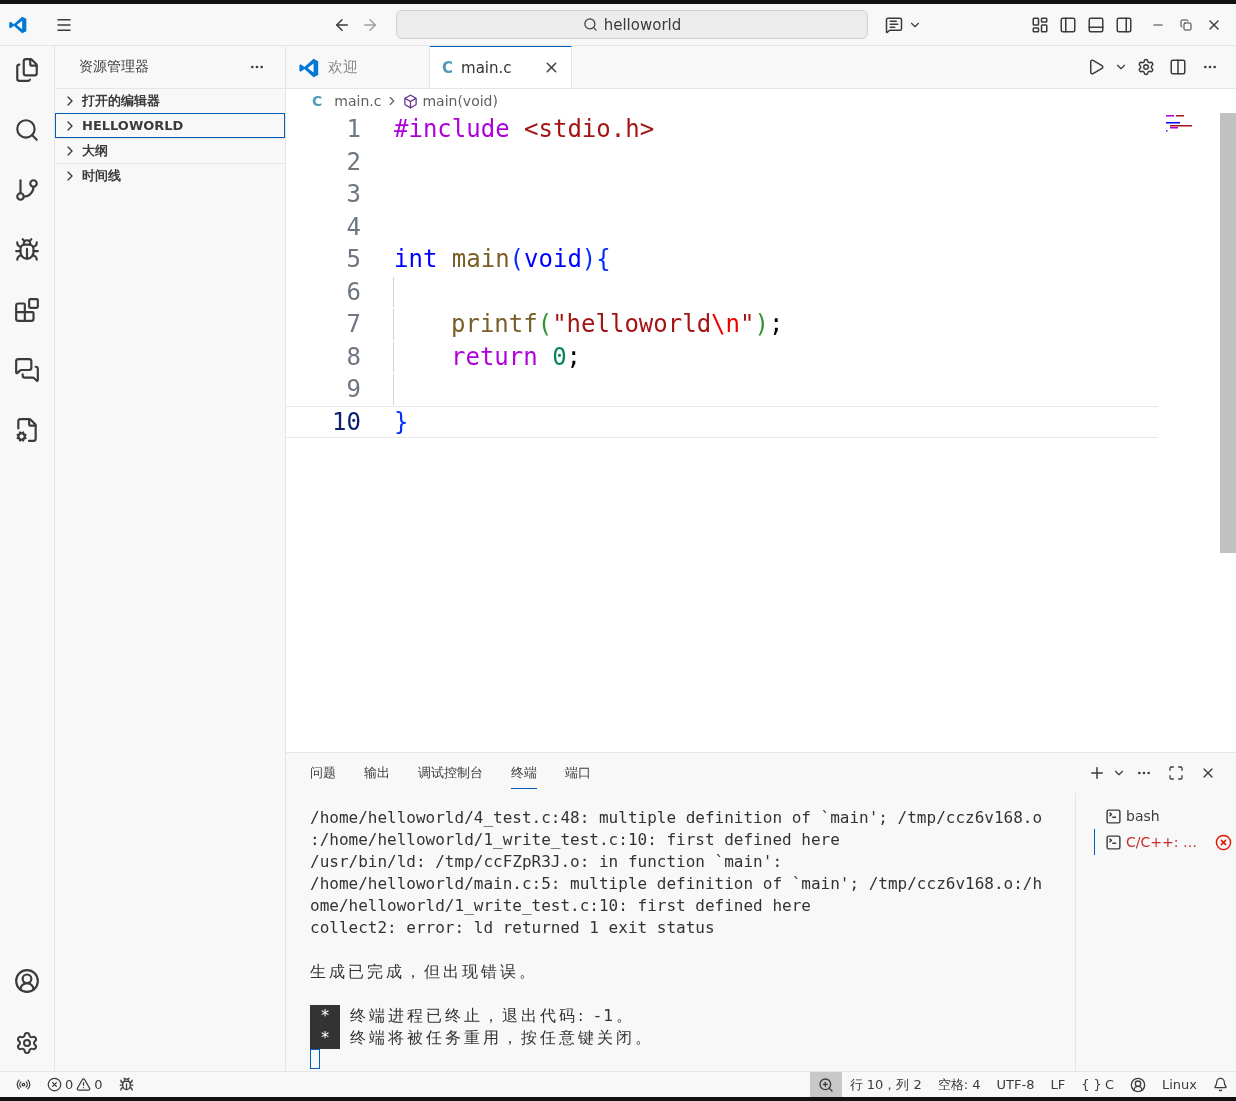  I want to click on cursor-position-status: 行 10，列 2, so click(885, 1084).